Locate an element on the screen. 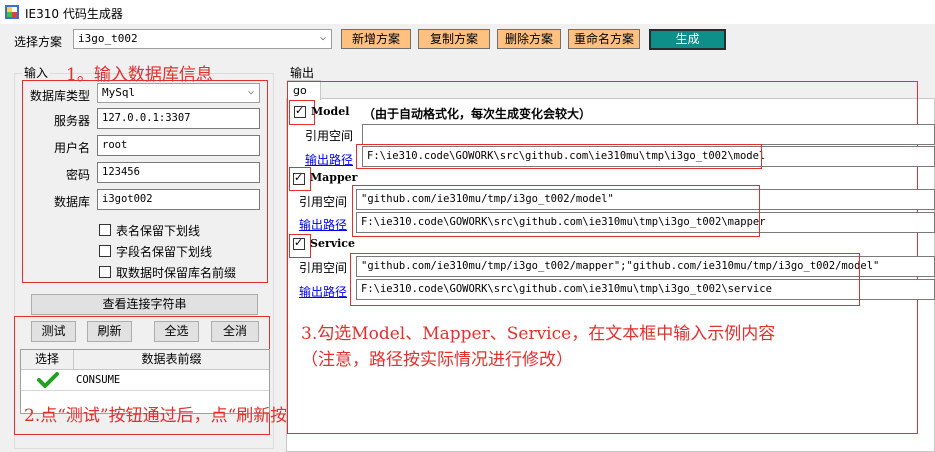 The width and height of the screenshot is (935, 452). db-type-value: MySql is located at coordinates (119, 92).